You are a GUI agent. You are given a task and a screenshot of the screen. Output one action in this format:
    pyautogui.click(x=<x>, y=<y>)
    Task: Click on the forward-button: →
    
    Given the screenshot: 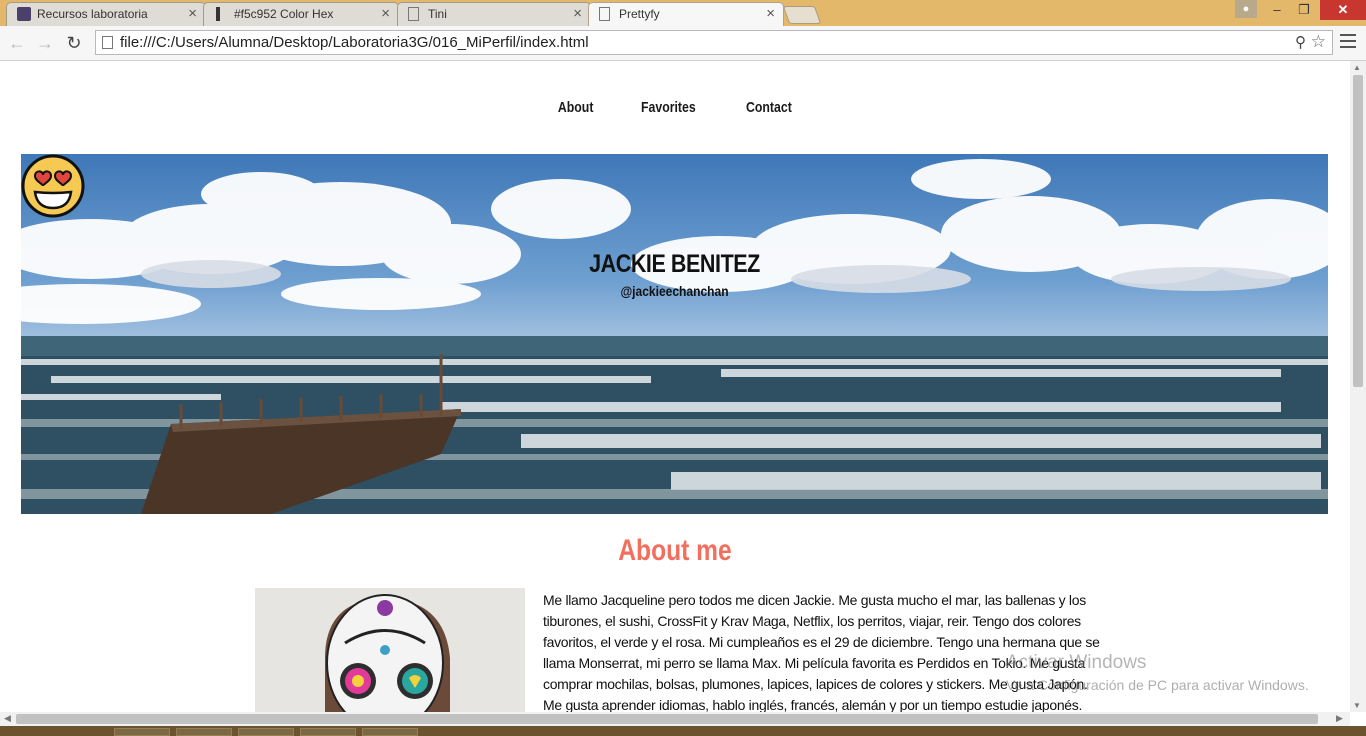 What is the action you would take?
    pyautogui.click(x=45, y=43)
    